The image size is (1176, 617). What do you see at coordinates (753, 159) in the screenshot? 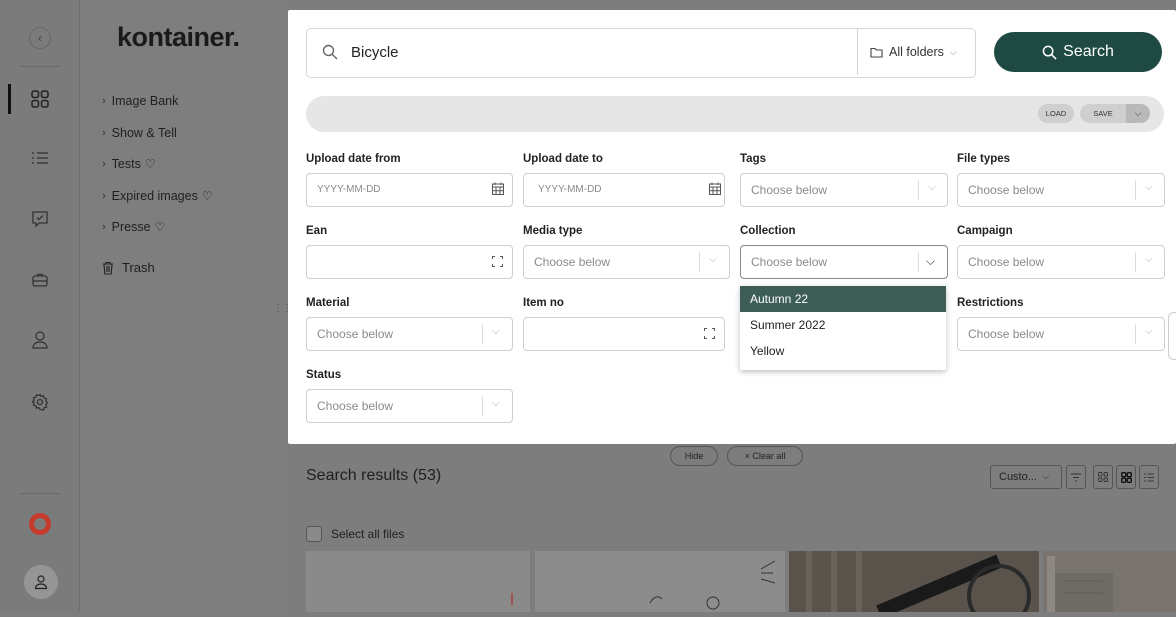
I see `tags-label: Tags` at bounding box center [753, 159].